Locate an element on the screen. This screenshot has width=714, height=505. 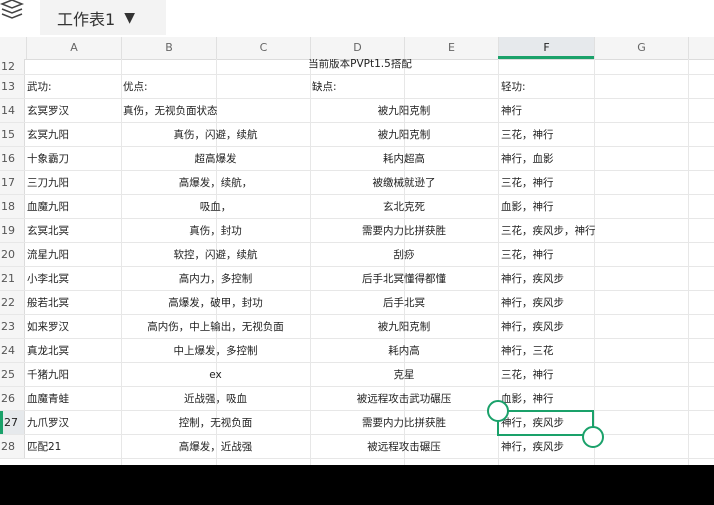
select-all-corner is located at coordinates (13, 48).